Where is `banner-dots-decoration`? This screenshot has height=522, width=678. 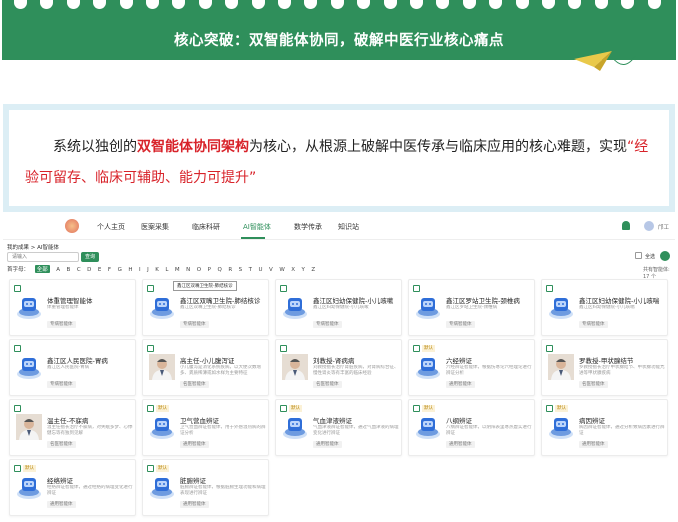
banner-dots-decoration is located at coordinates (339, 5).